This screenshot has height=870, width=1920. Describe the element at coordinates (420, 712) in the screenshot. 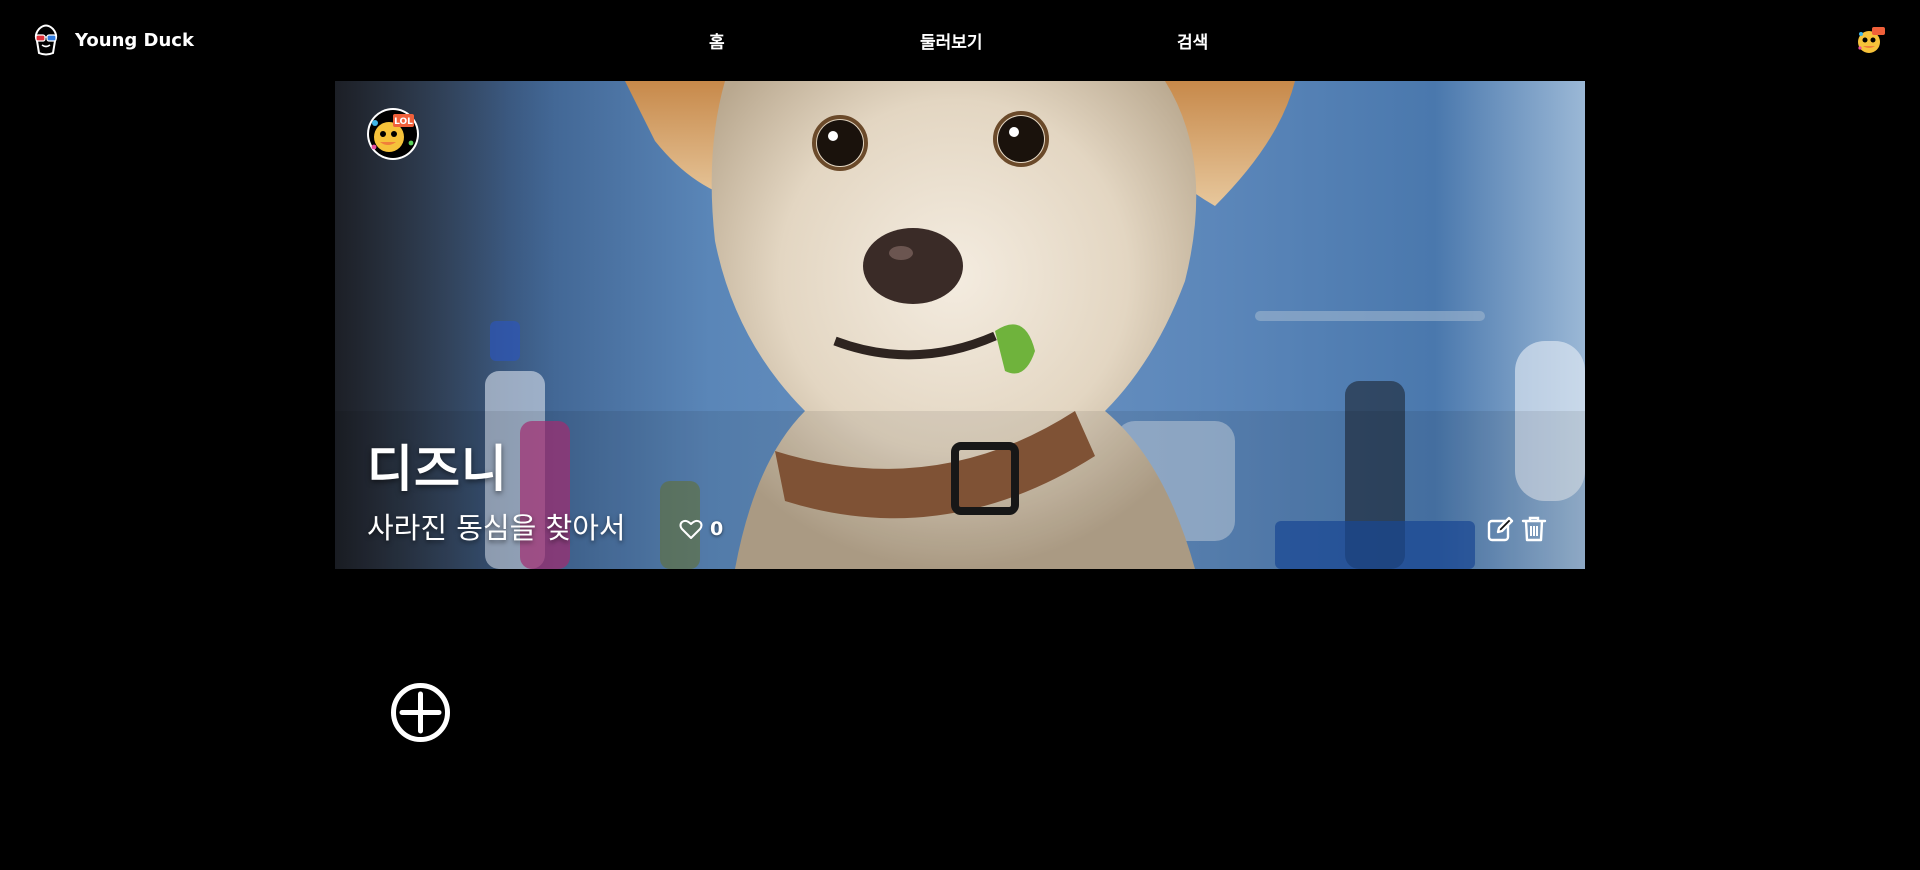

I see `plus-circle-icon` at that location.